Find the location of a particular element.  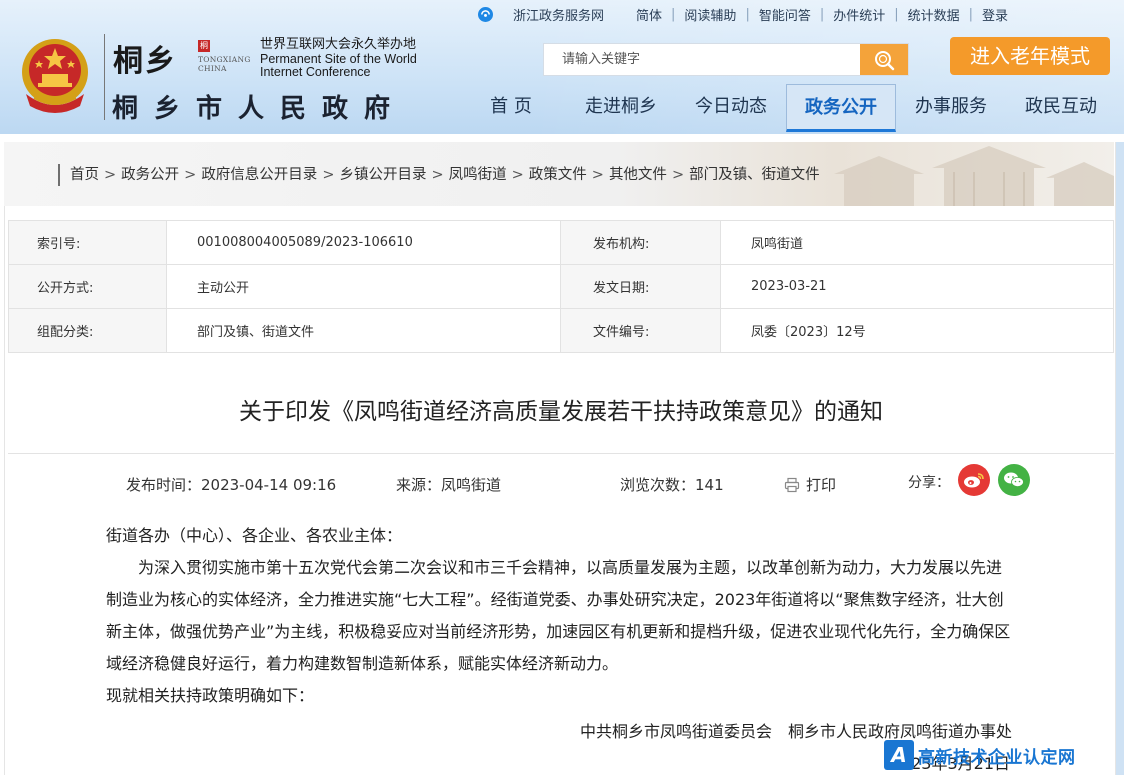

meta-label: 索引号: is located at coordinates (87, 242).